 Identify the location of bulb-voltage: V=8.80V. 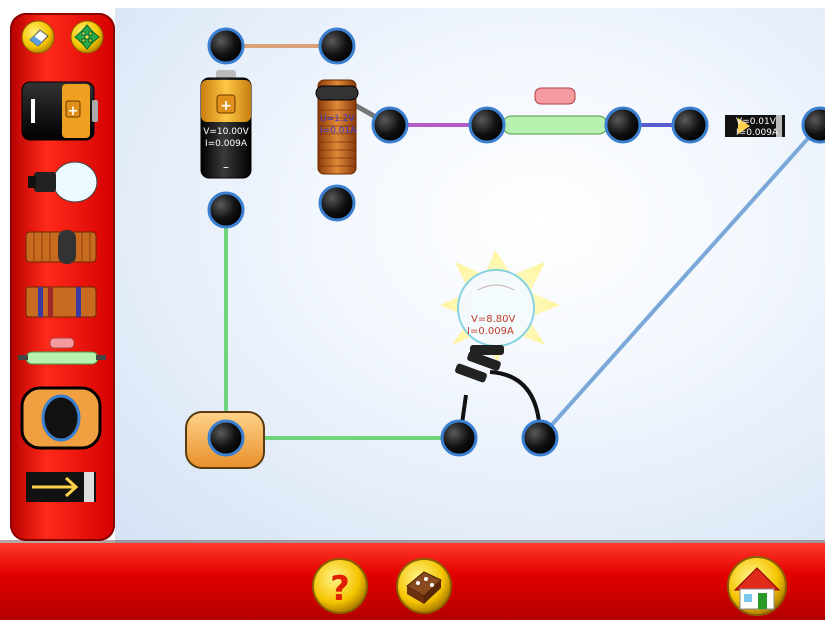
(493, 319).